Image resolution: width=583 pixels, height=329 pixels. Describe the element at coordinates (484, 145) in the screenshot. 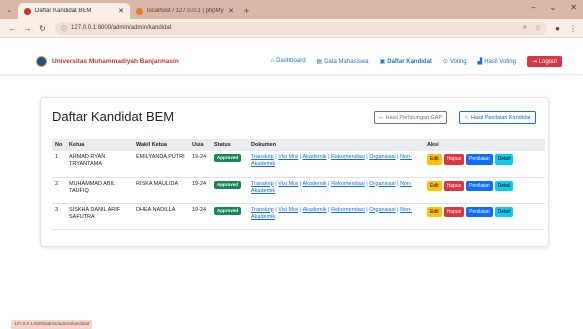

I see `col-aksi: Aksi` at that location.